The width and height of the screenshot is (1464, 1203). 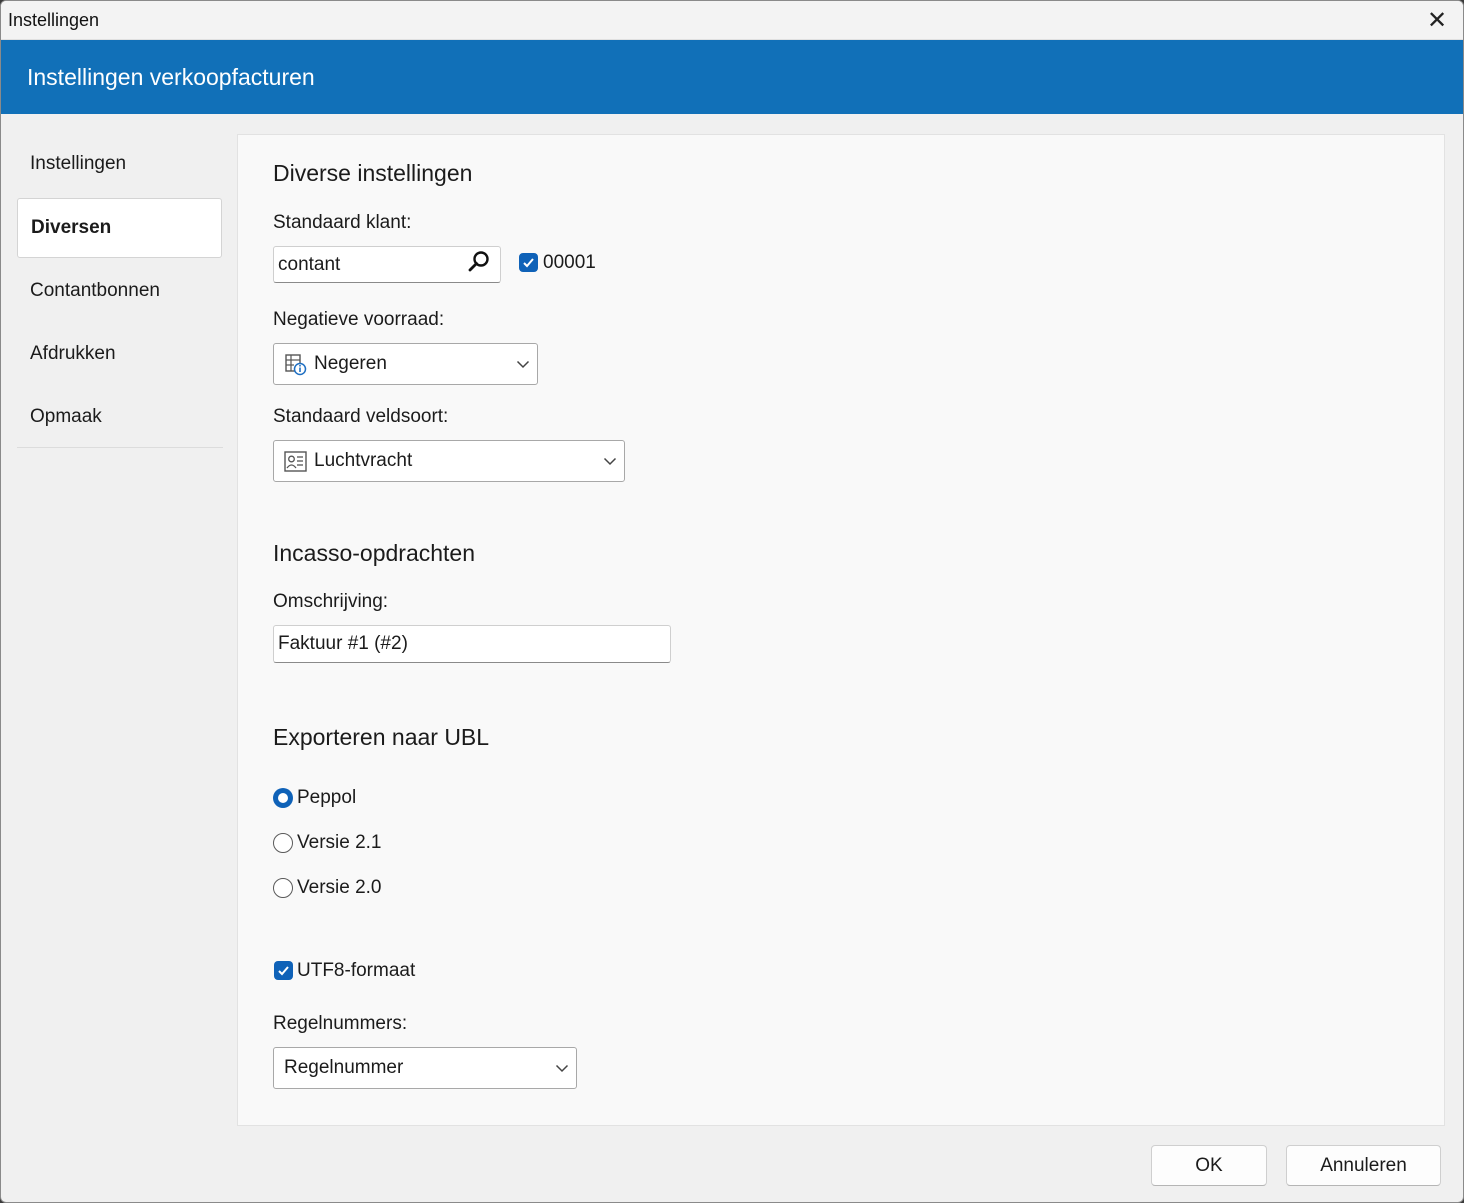 What do you see at coordinates (569, 262) in the screenshot?
I see `klant-code-label: 00001` at bounding box center [569, 262].